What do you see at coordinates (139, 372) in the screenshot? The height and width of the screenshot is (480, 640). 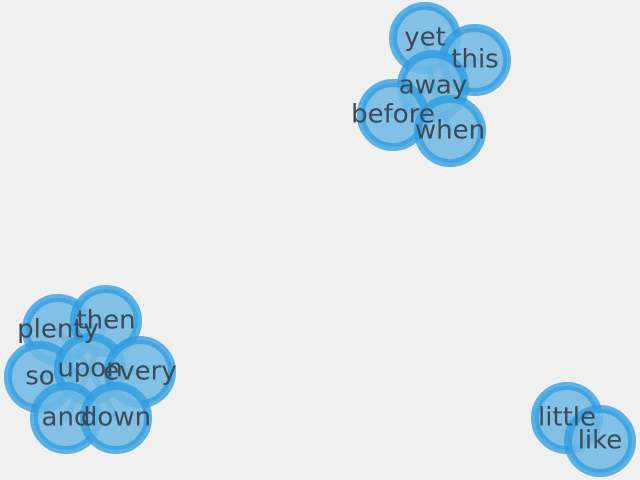 I see `node-label-every: every` at bounding box center [139, 372].